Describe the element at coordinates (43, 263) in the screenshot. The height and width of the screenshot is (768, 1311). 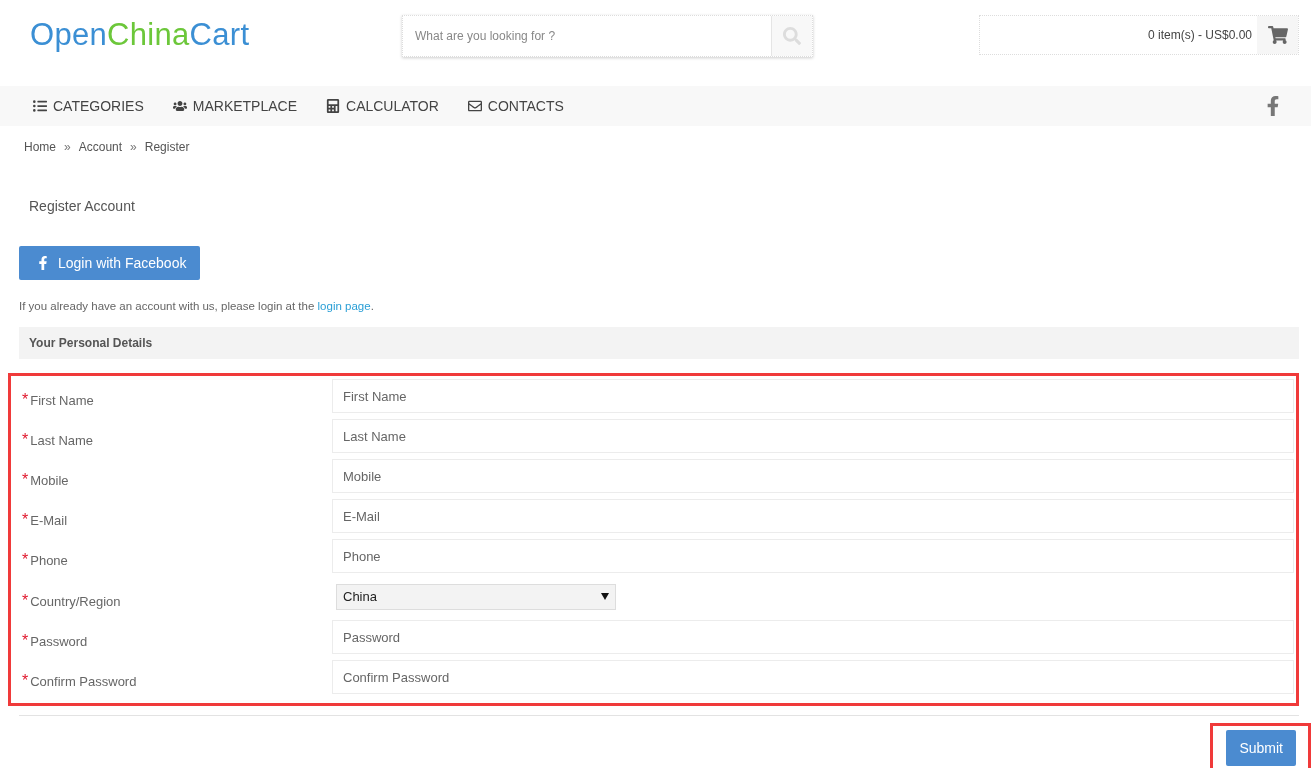
I see `facebook-icon` at that location.